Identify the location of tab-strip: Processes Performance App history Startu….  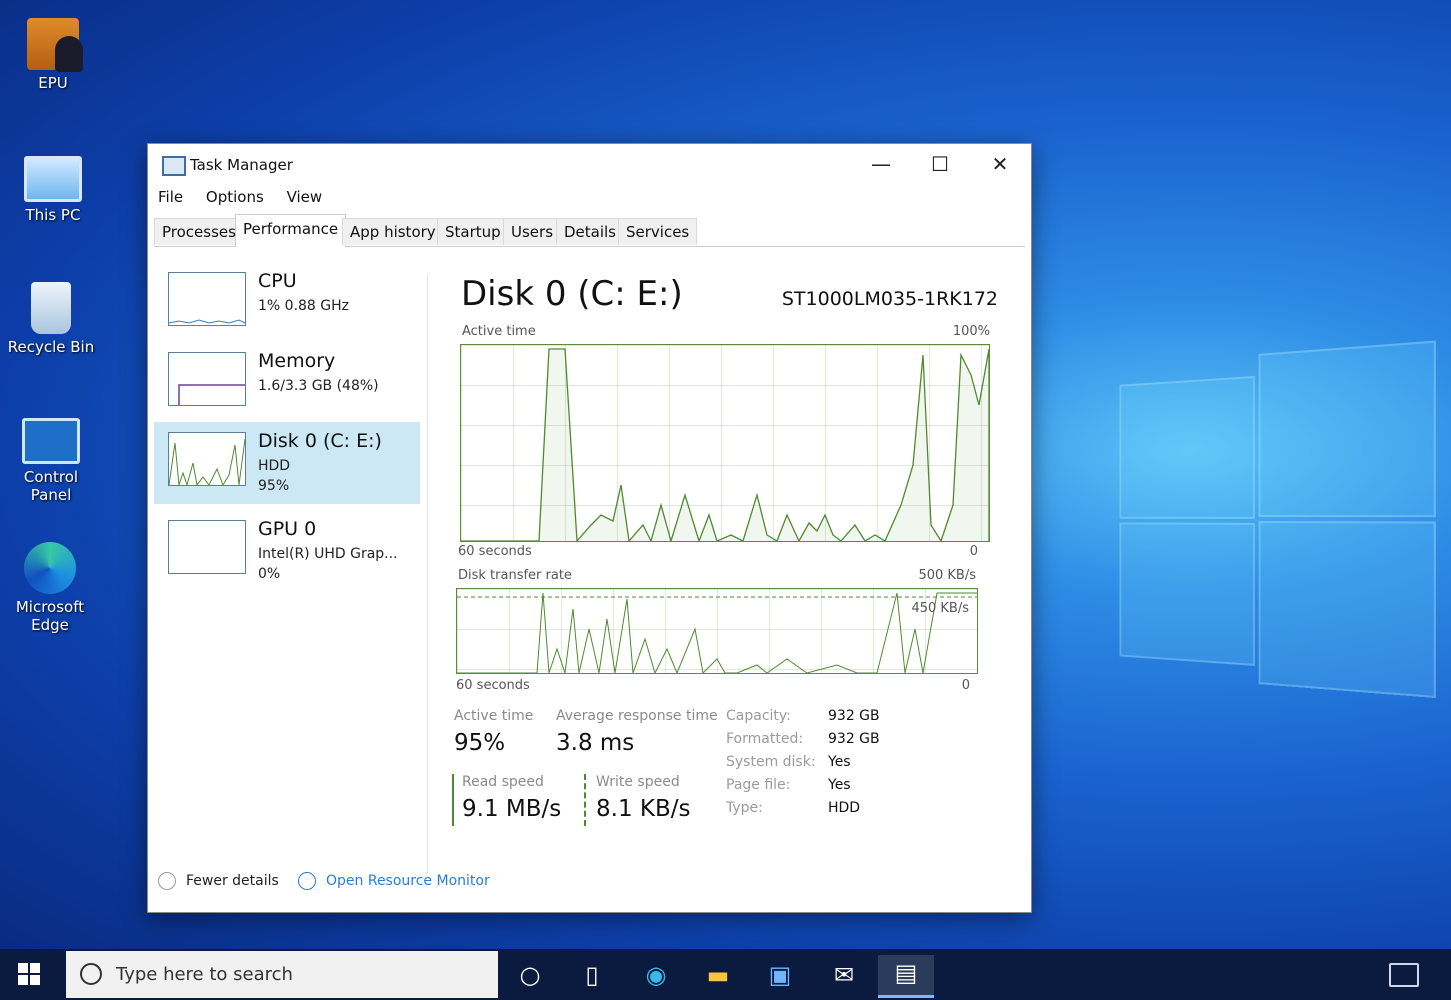
(589, 230).